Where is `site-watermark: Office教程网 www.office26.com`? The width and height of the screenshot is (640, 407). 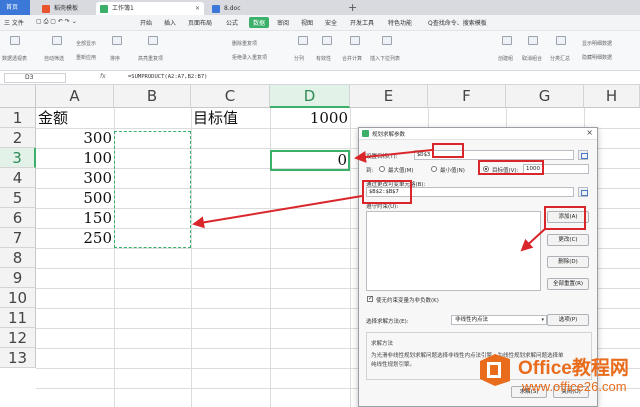
site-watermark: Office教程网 www.office26.com is located at coordinates (556, 376).